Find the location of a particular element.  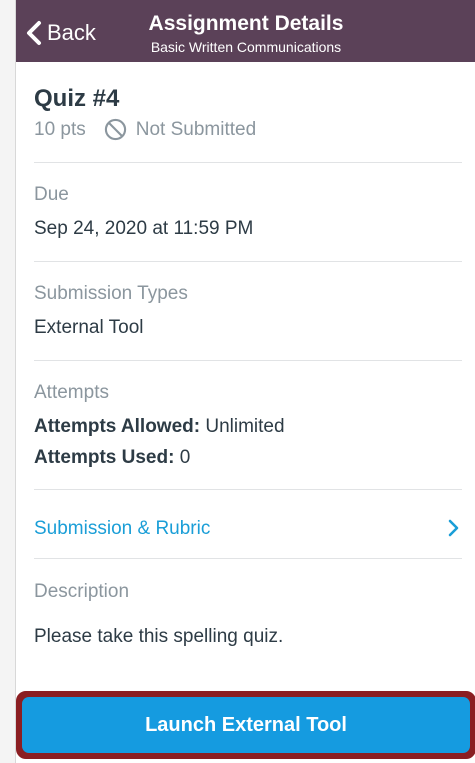

attempts-label: Attempts is located at coordinates (71, 392).